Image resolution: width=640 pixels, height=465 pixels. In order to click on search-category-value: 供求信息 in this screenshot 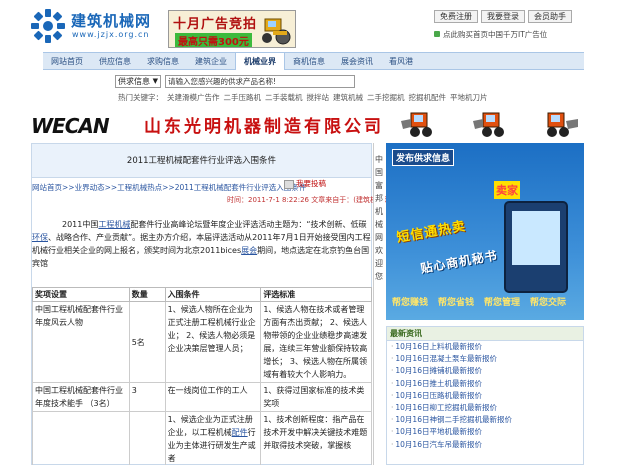, I will do `click(134, 81)`.